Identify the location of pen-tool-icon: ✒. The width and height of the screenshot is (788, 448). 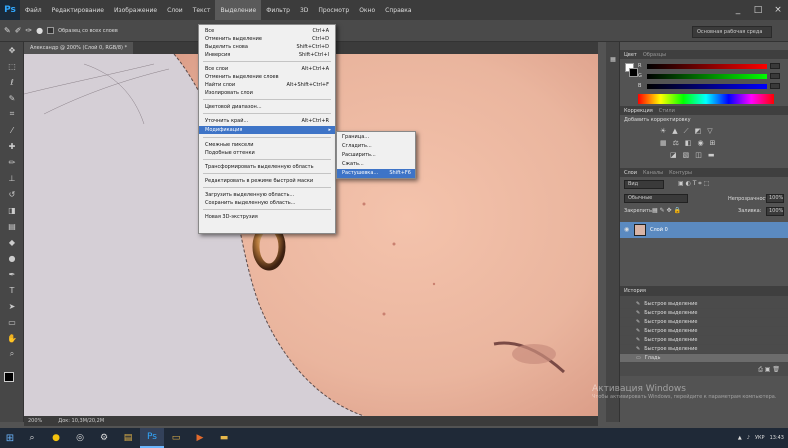
(12, 274).